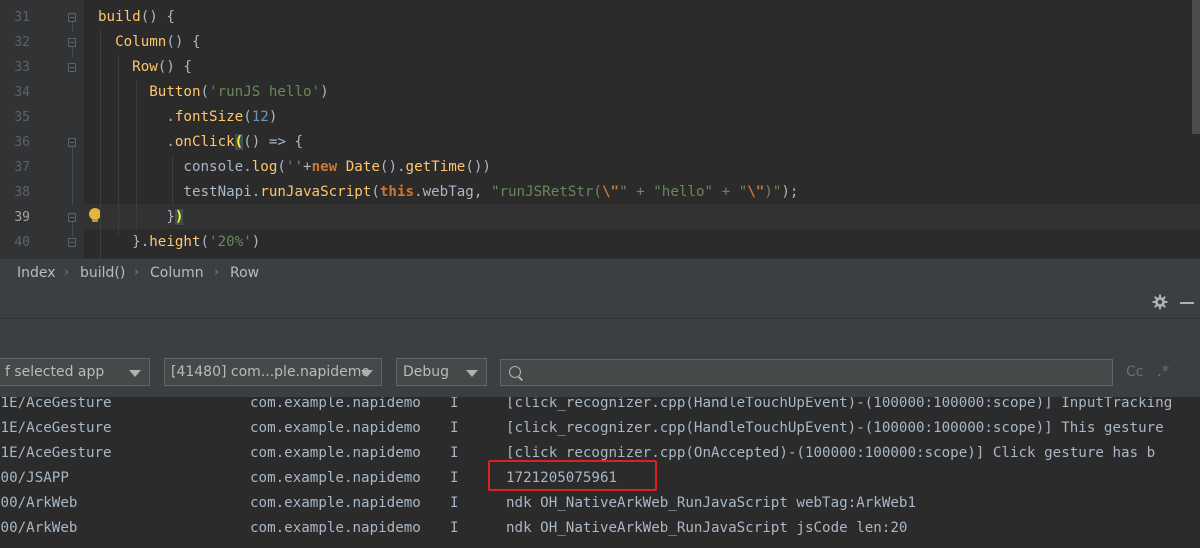  What do you see at coordinates (572, 475) in the screenshot?
I see `annotation-highlight-box` at bounding box center [572, 475].